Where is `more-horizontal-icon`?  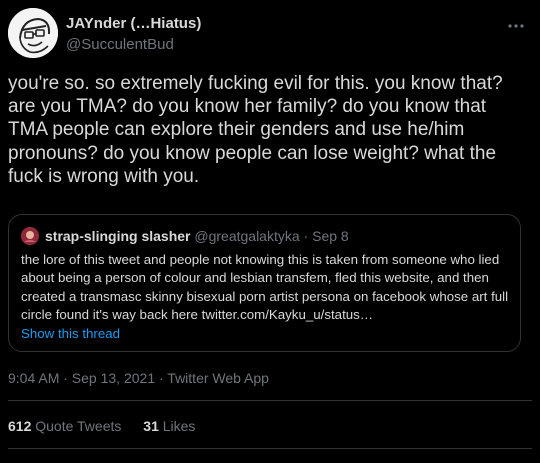
more-horizontal-icon is located at coordinates (516, 26).